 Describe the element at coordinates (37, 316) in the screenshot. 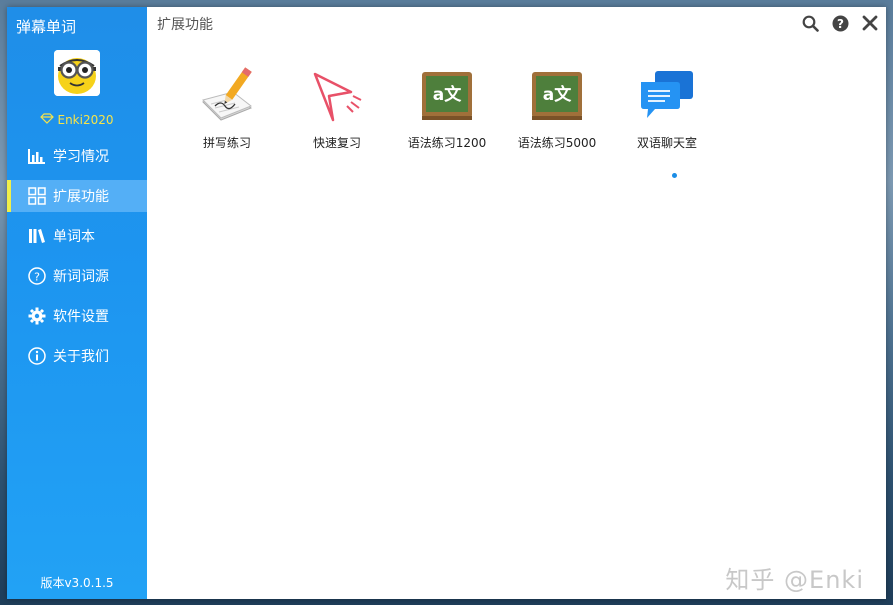

I see `gear-icon` at that location.